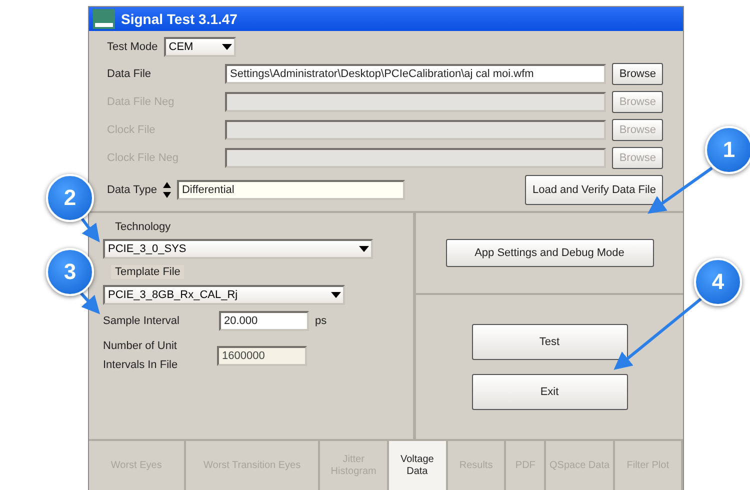 The width and height of the screenshot is (750, 490). What do you see at coordinates (290, 190) in the screenshot?
I see `data-type-field: Differential` at bounding box center [290, 190].